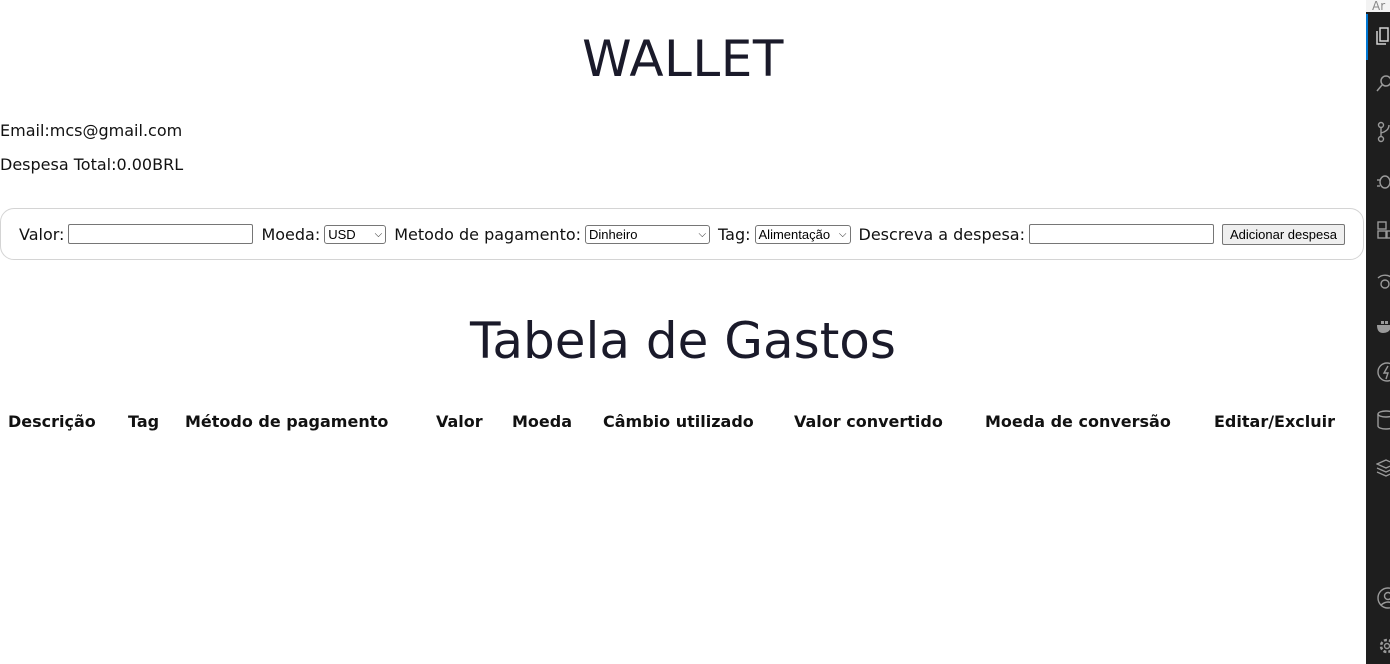 Image resolution: width=1390 pixels, height=664 pixels. What do you see at coordinates (542, 421) in the screenshot?
I see `col-header-moeda: Moeda` at bounding box center [542, 421].